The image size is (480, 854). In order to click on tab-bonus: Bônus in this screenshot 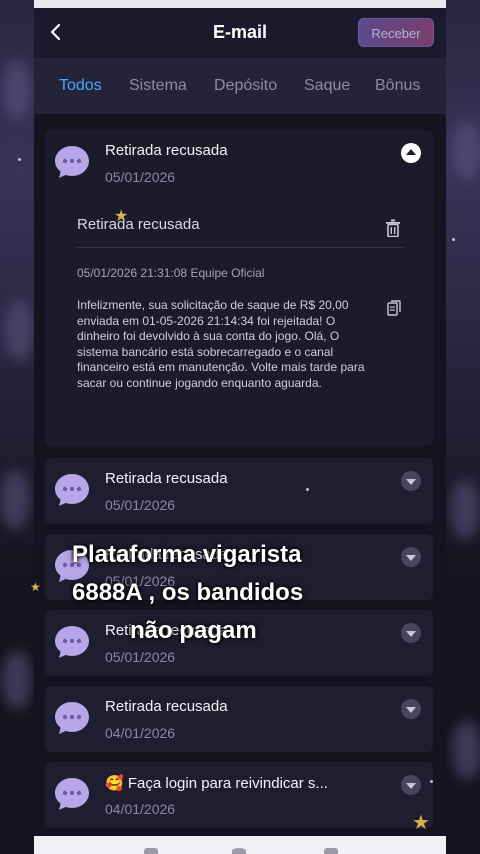, I will do `click(397, 86)`.